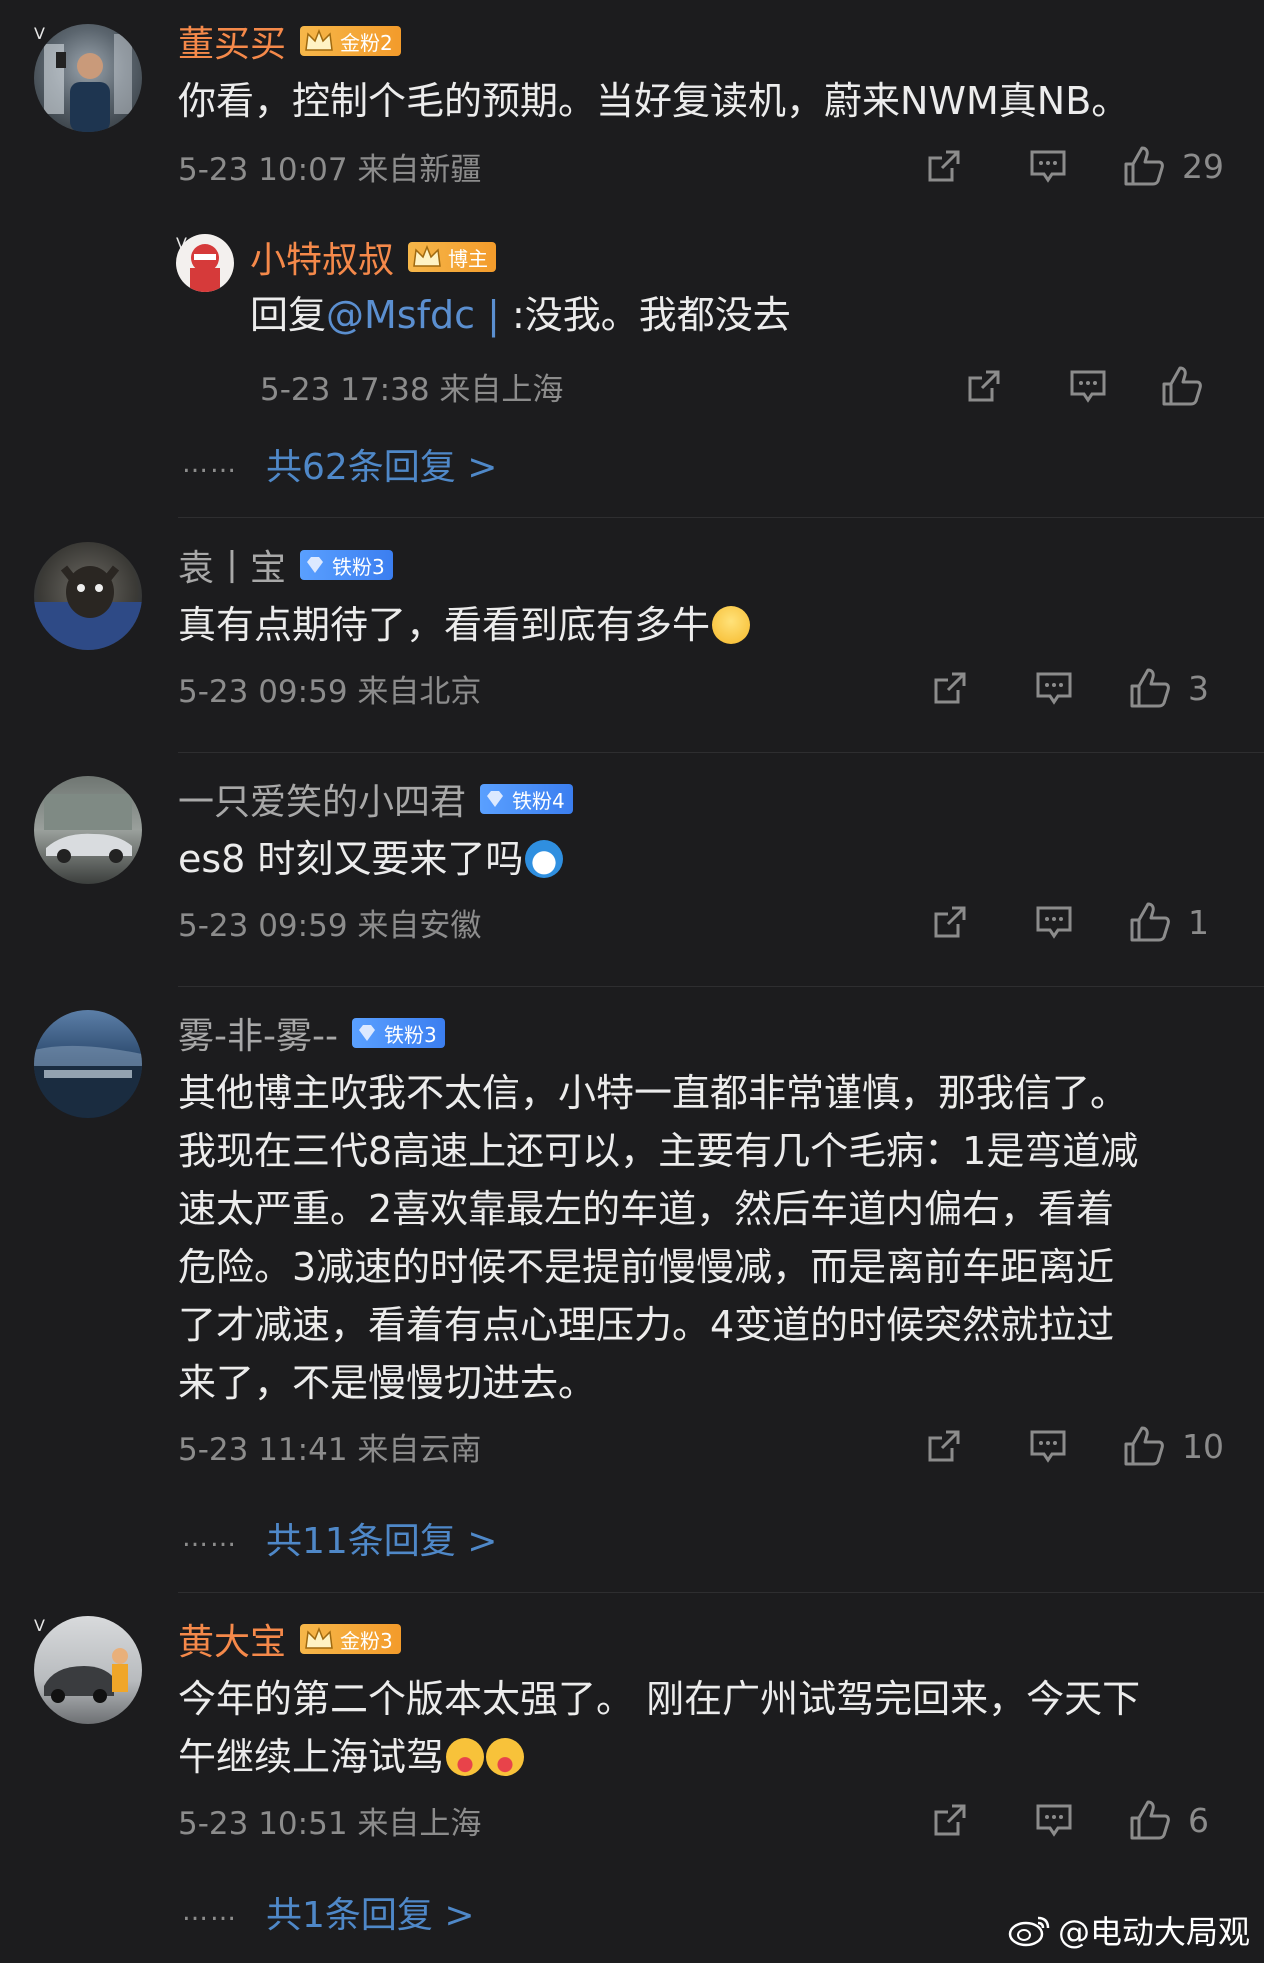 The image size is (1264, 1963). I want to click on comment-time: 5-23 10:51 来自上海, so click(330, 1823).